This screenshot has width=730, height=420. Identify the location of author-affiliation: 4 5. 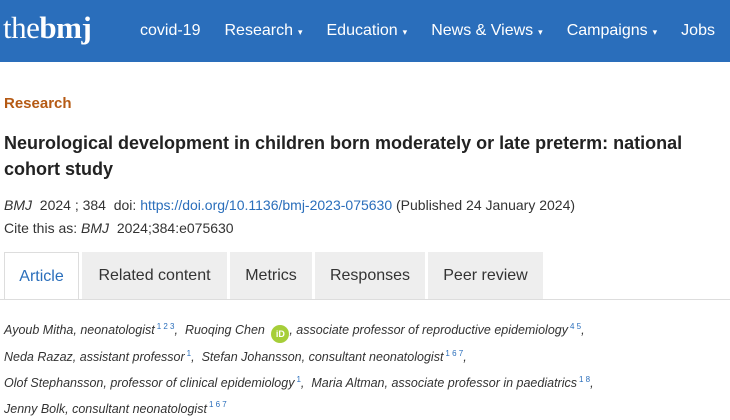
(575, 326).